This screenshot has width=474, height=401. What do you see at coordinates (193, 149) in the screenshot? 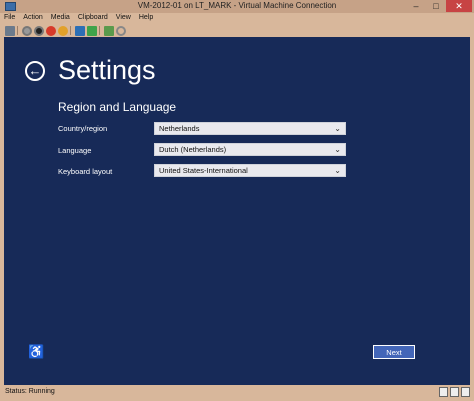
I see `language-value: Dutch (Netherlands)` at bounding box center [193, 149].